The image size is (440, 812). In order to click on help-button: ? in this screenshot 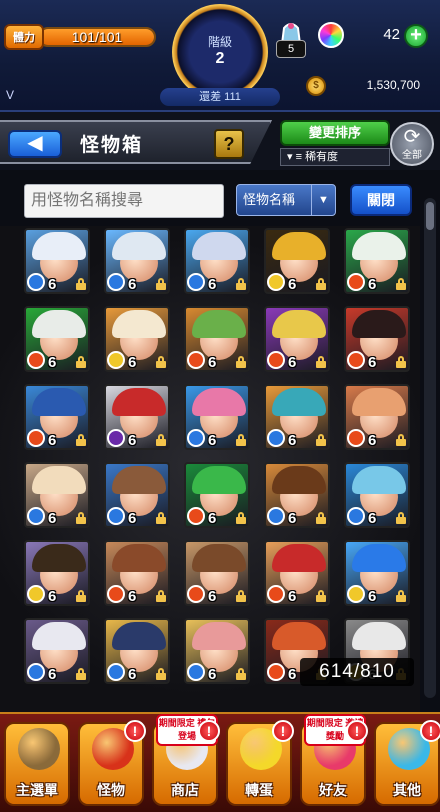, I will do `click(229, 144)`.